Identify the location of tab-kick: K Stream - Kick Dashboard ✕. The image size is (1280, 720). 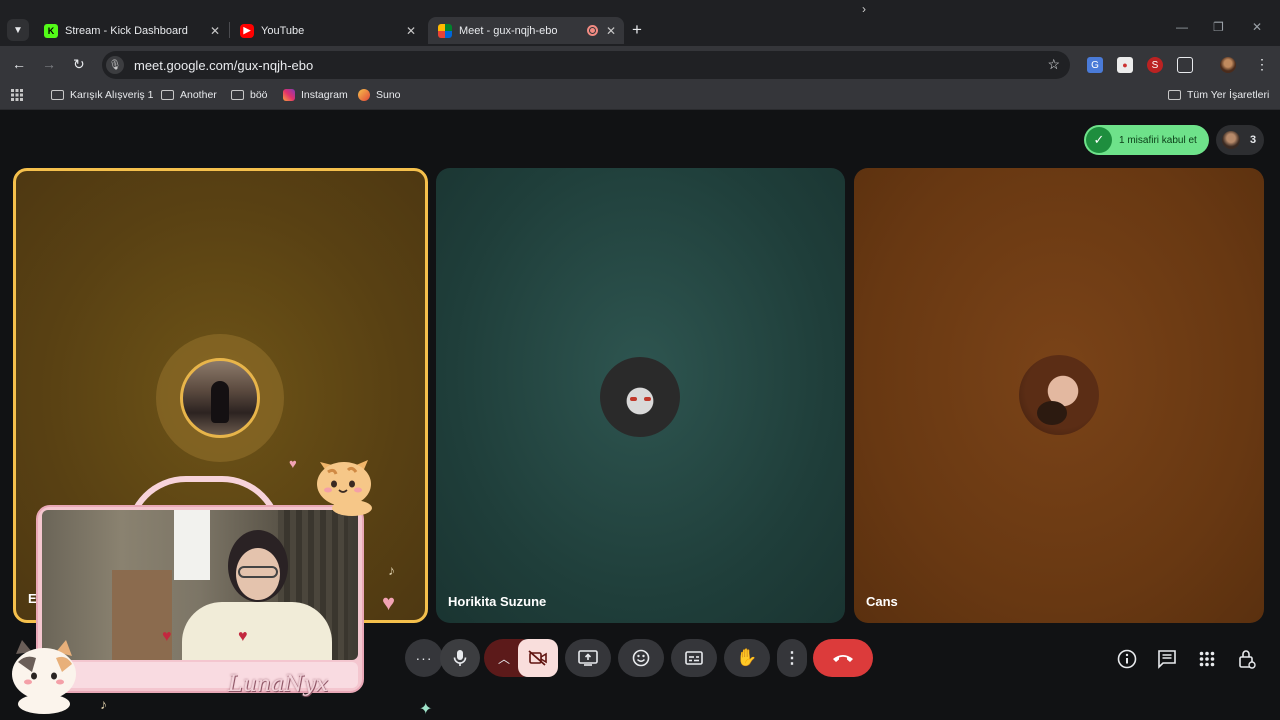
(131, 30).